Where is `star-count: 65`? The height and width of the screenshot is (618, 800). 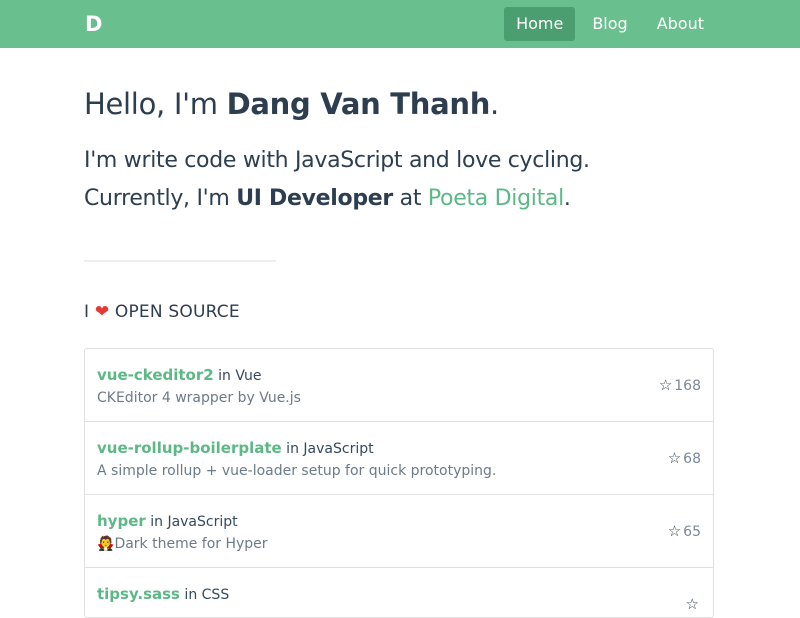
star-count: 65 is located at coordinates (692, 532).